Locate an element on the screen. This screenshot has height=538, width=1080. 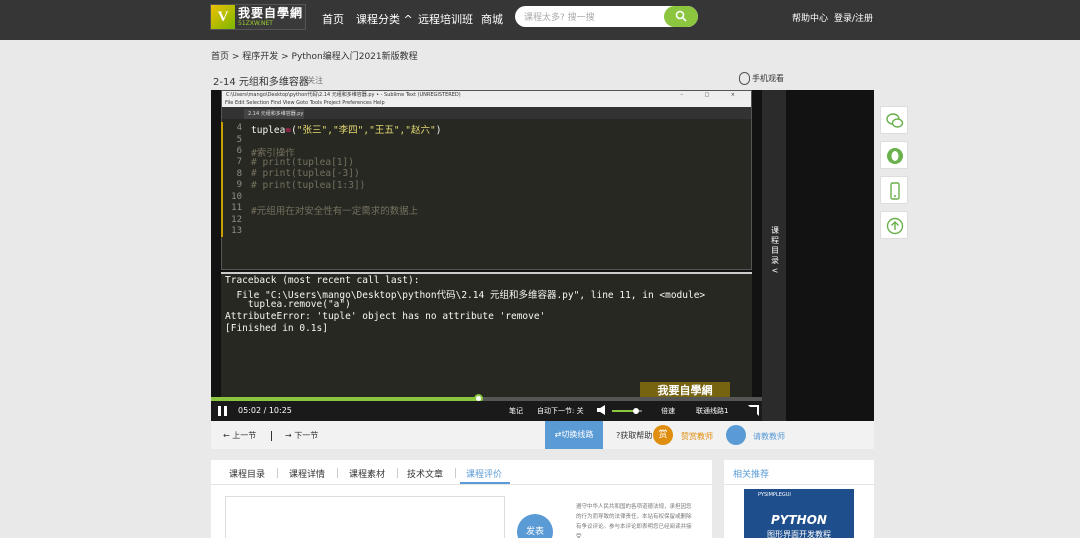
logo-url: 51ZXW.NET is located at coordinates (255, 23).